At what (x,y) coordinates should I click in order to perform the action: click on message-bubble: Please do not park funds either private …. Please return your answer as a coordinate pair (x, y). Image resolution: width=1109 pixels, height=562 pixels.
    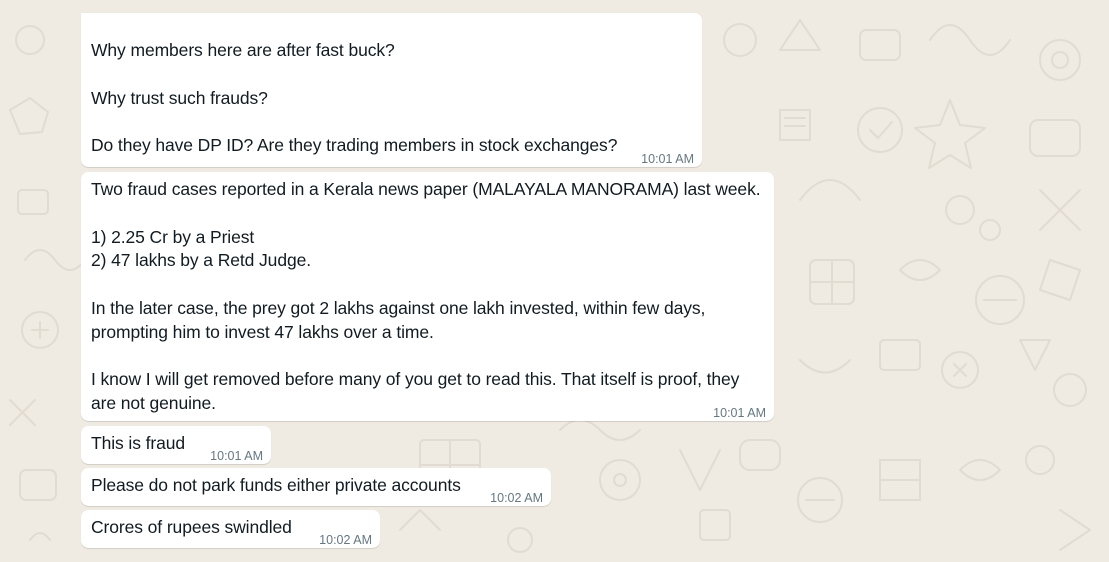
    Looking at the image, I should click on (316, 487).